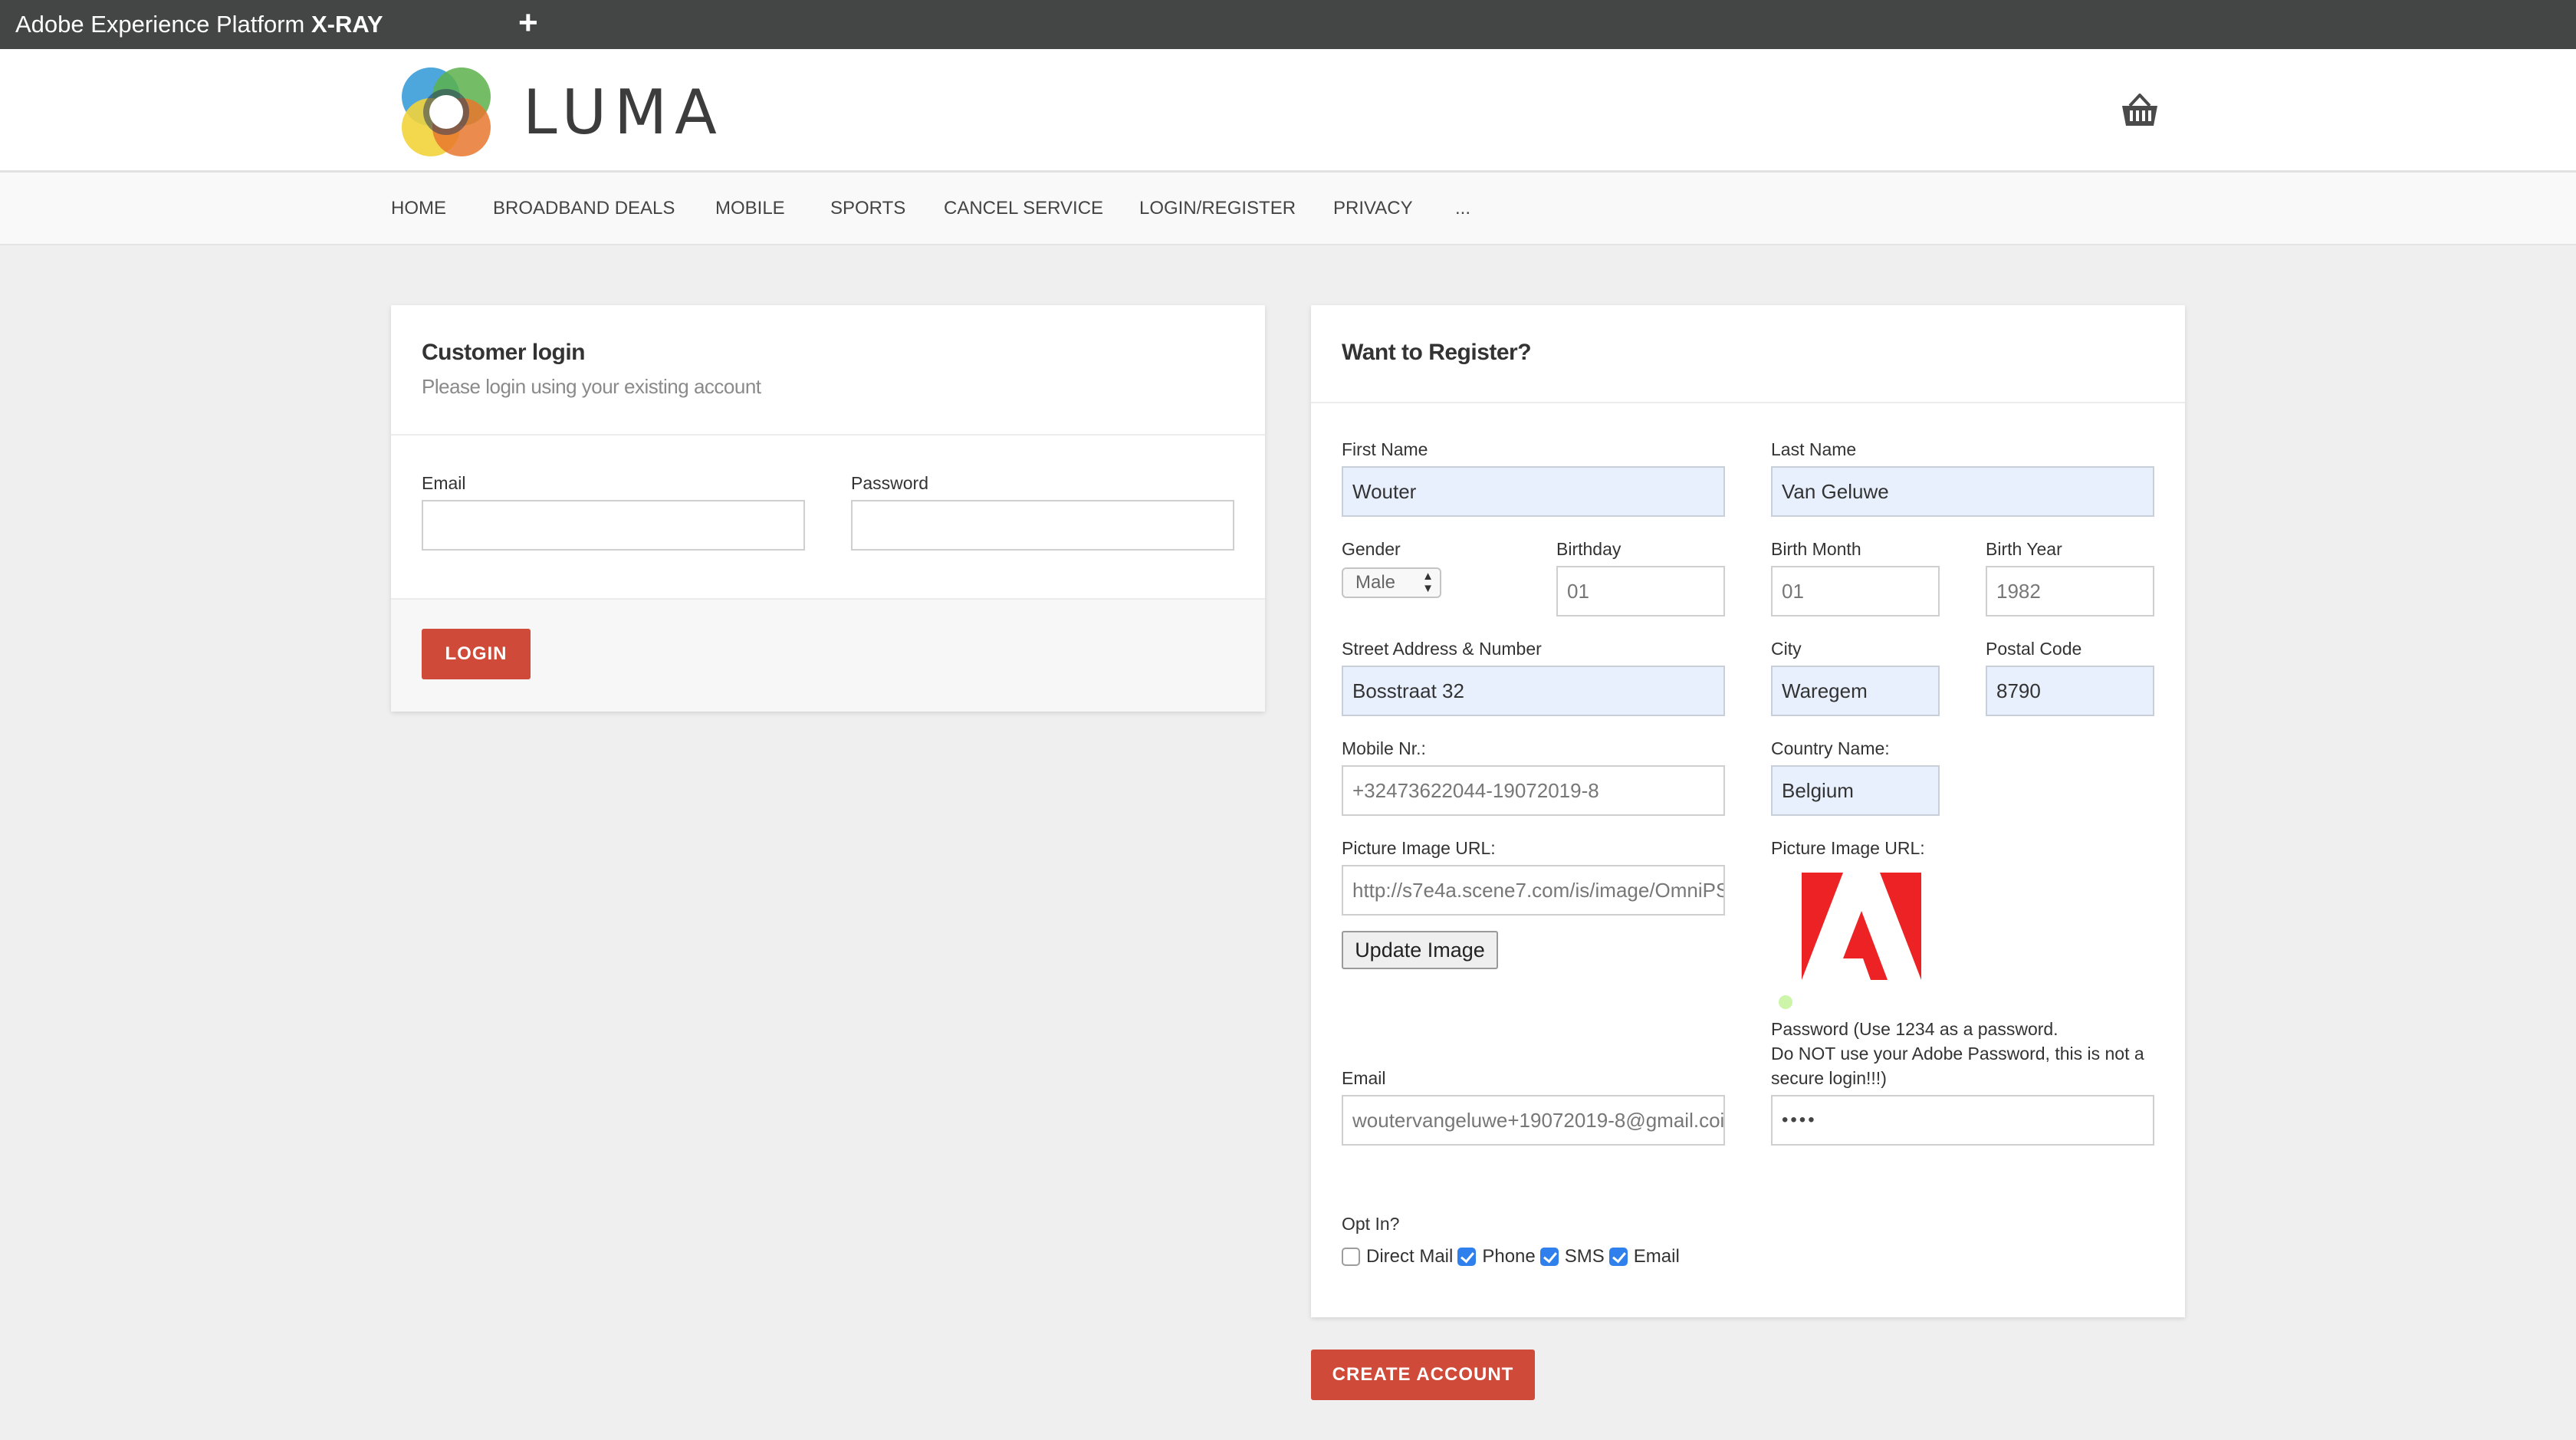 The height and width of the screenshot is (1440, 2576). What do you see at coordinates (1848, 848) in the screenshot?
I see `picture-preview-label: Picture Image URL:` at bounding box center [1848, 848].